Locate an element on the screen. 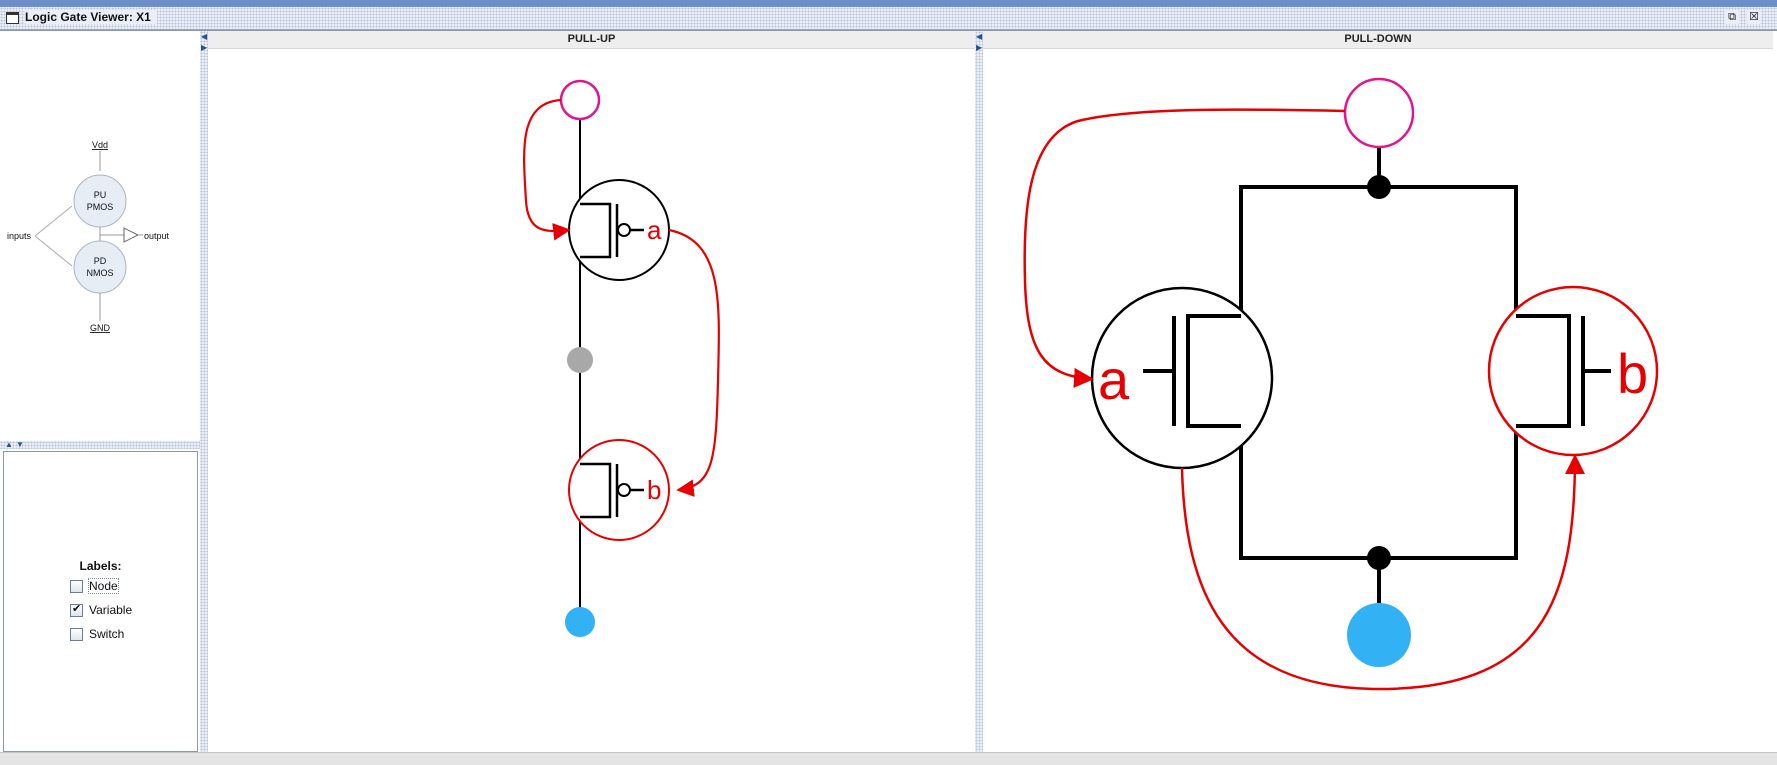 The width and height of the screenshot is (1777, 765). vdd-label: Vdd is located at coordinates (100, 145).